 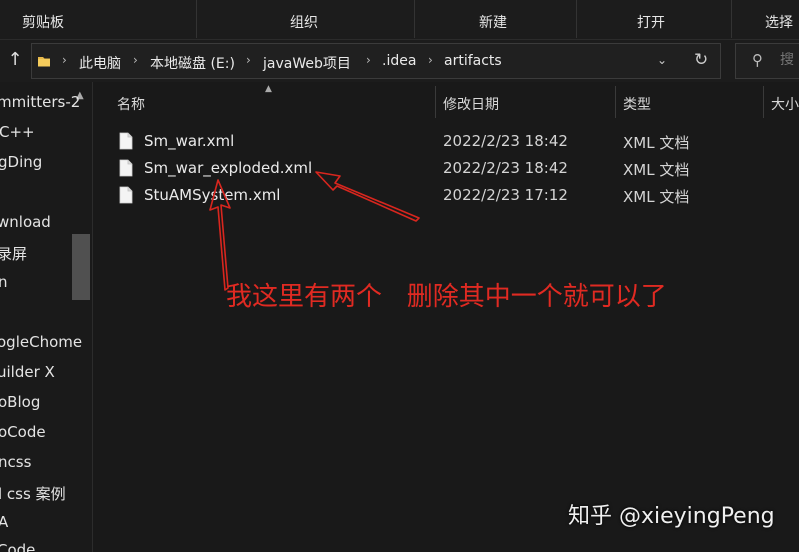 I want to click on nav-item: Code, so click(x=17, y=546).